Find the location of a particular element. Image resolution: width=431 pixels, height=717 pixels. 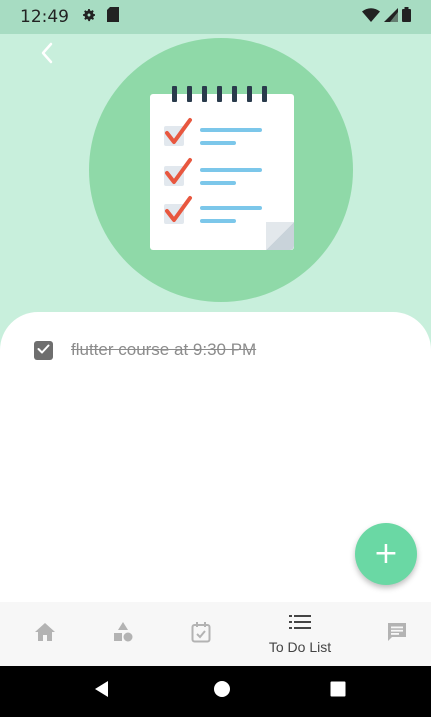

add-todo-button: + is located at coordinates (386, 554).